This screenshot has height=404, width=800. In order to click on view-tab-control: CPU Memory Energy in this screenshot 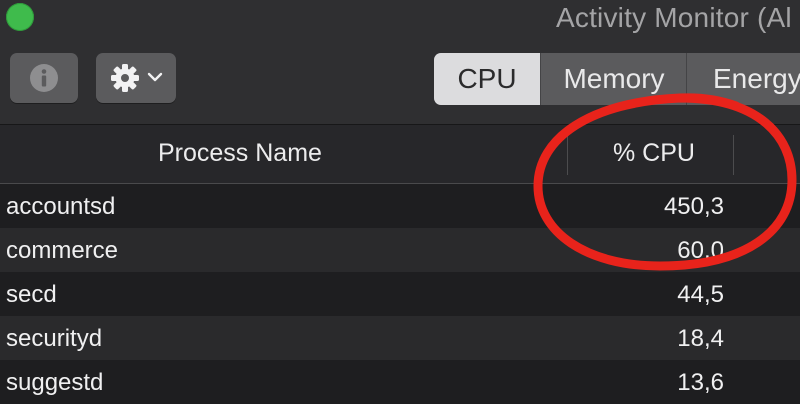, I will do `click(617, 79)`.